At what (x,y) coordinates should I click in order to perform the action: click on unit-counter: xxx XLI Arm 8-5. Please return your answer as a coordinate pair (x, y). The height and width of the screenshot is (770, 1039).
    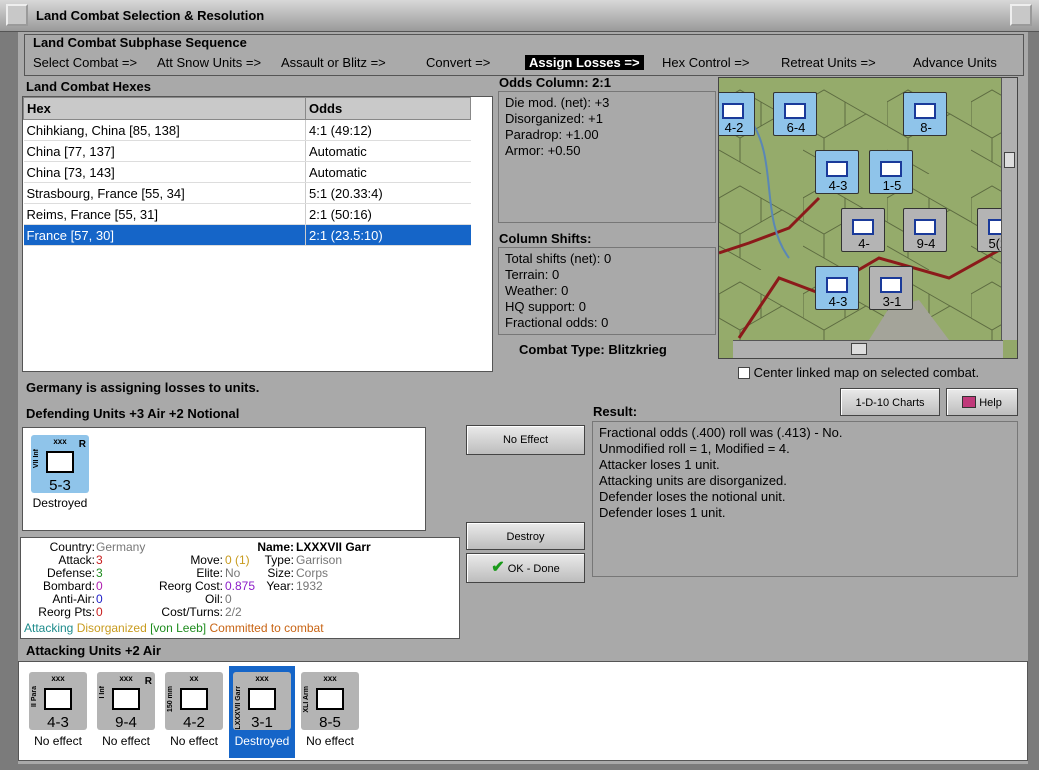
    Looking at the image, I should click on (330, 701).